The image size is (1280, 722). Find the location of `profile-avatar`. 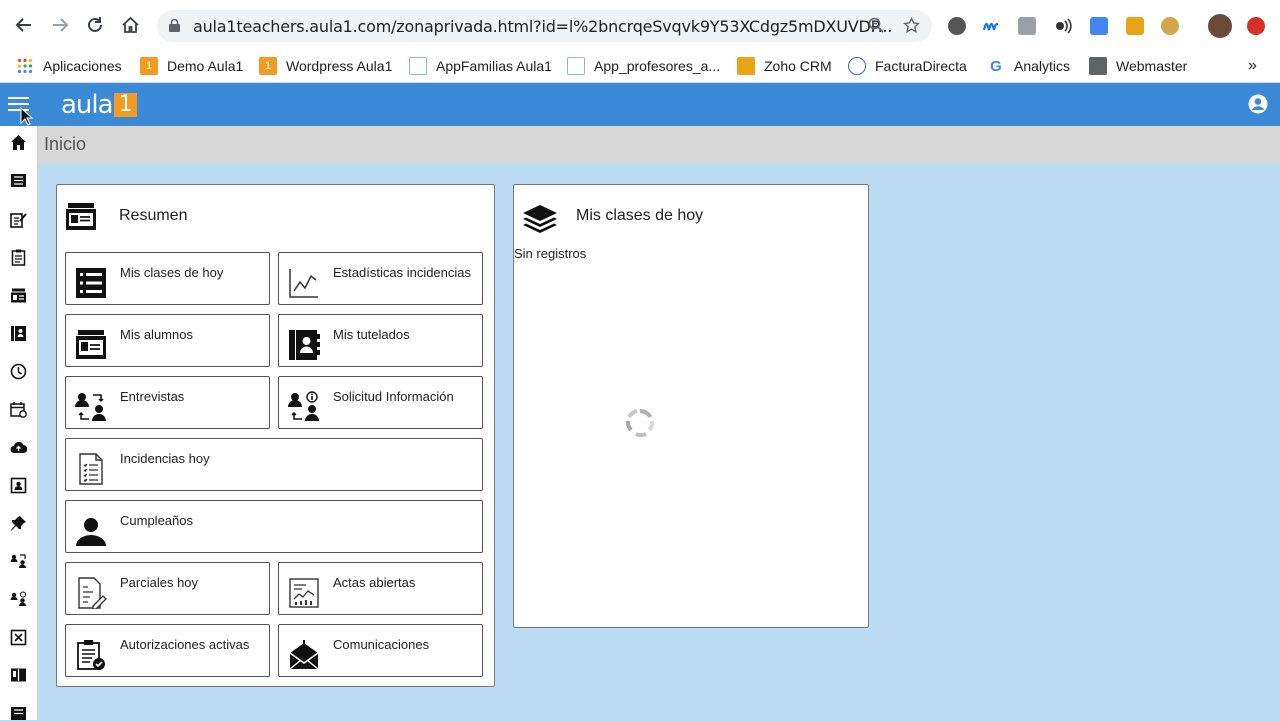

profile-avatar is located at coordinates (1220, 26).